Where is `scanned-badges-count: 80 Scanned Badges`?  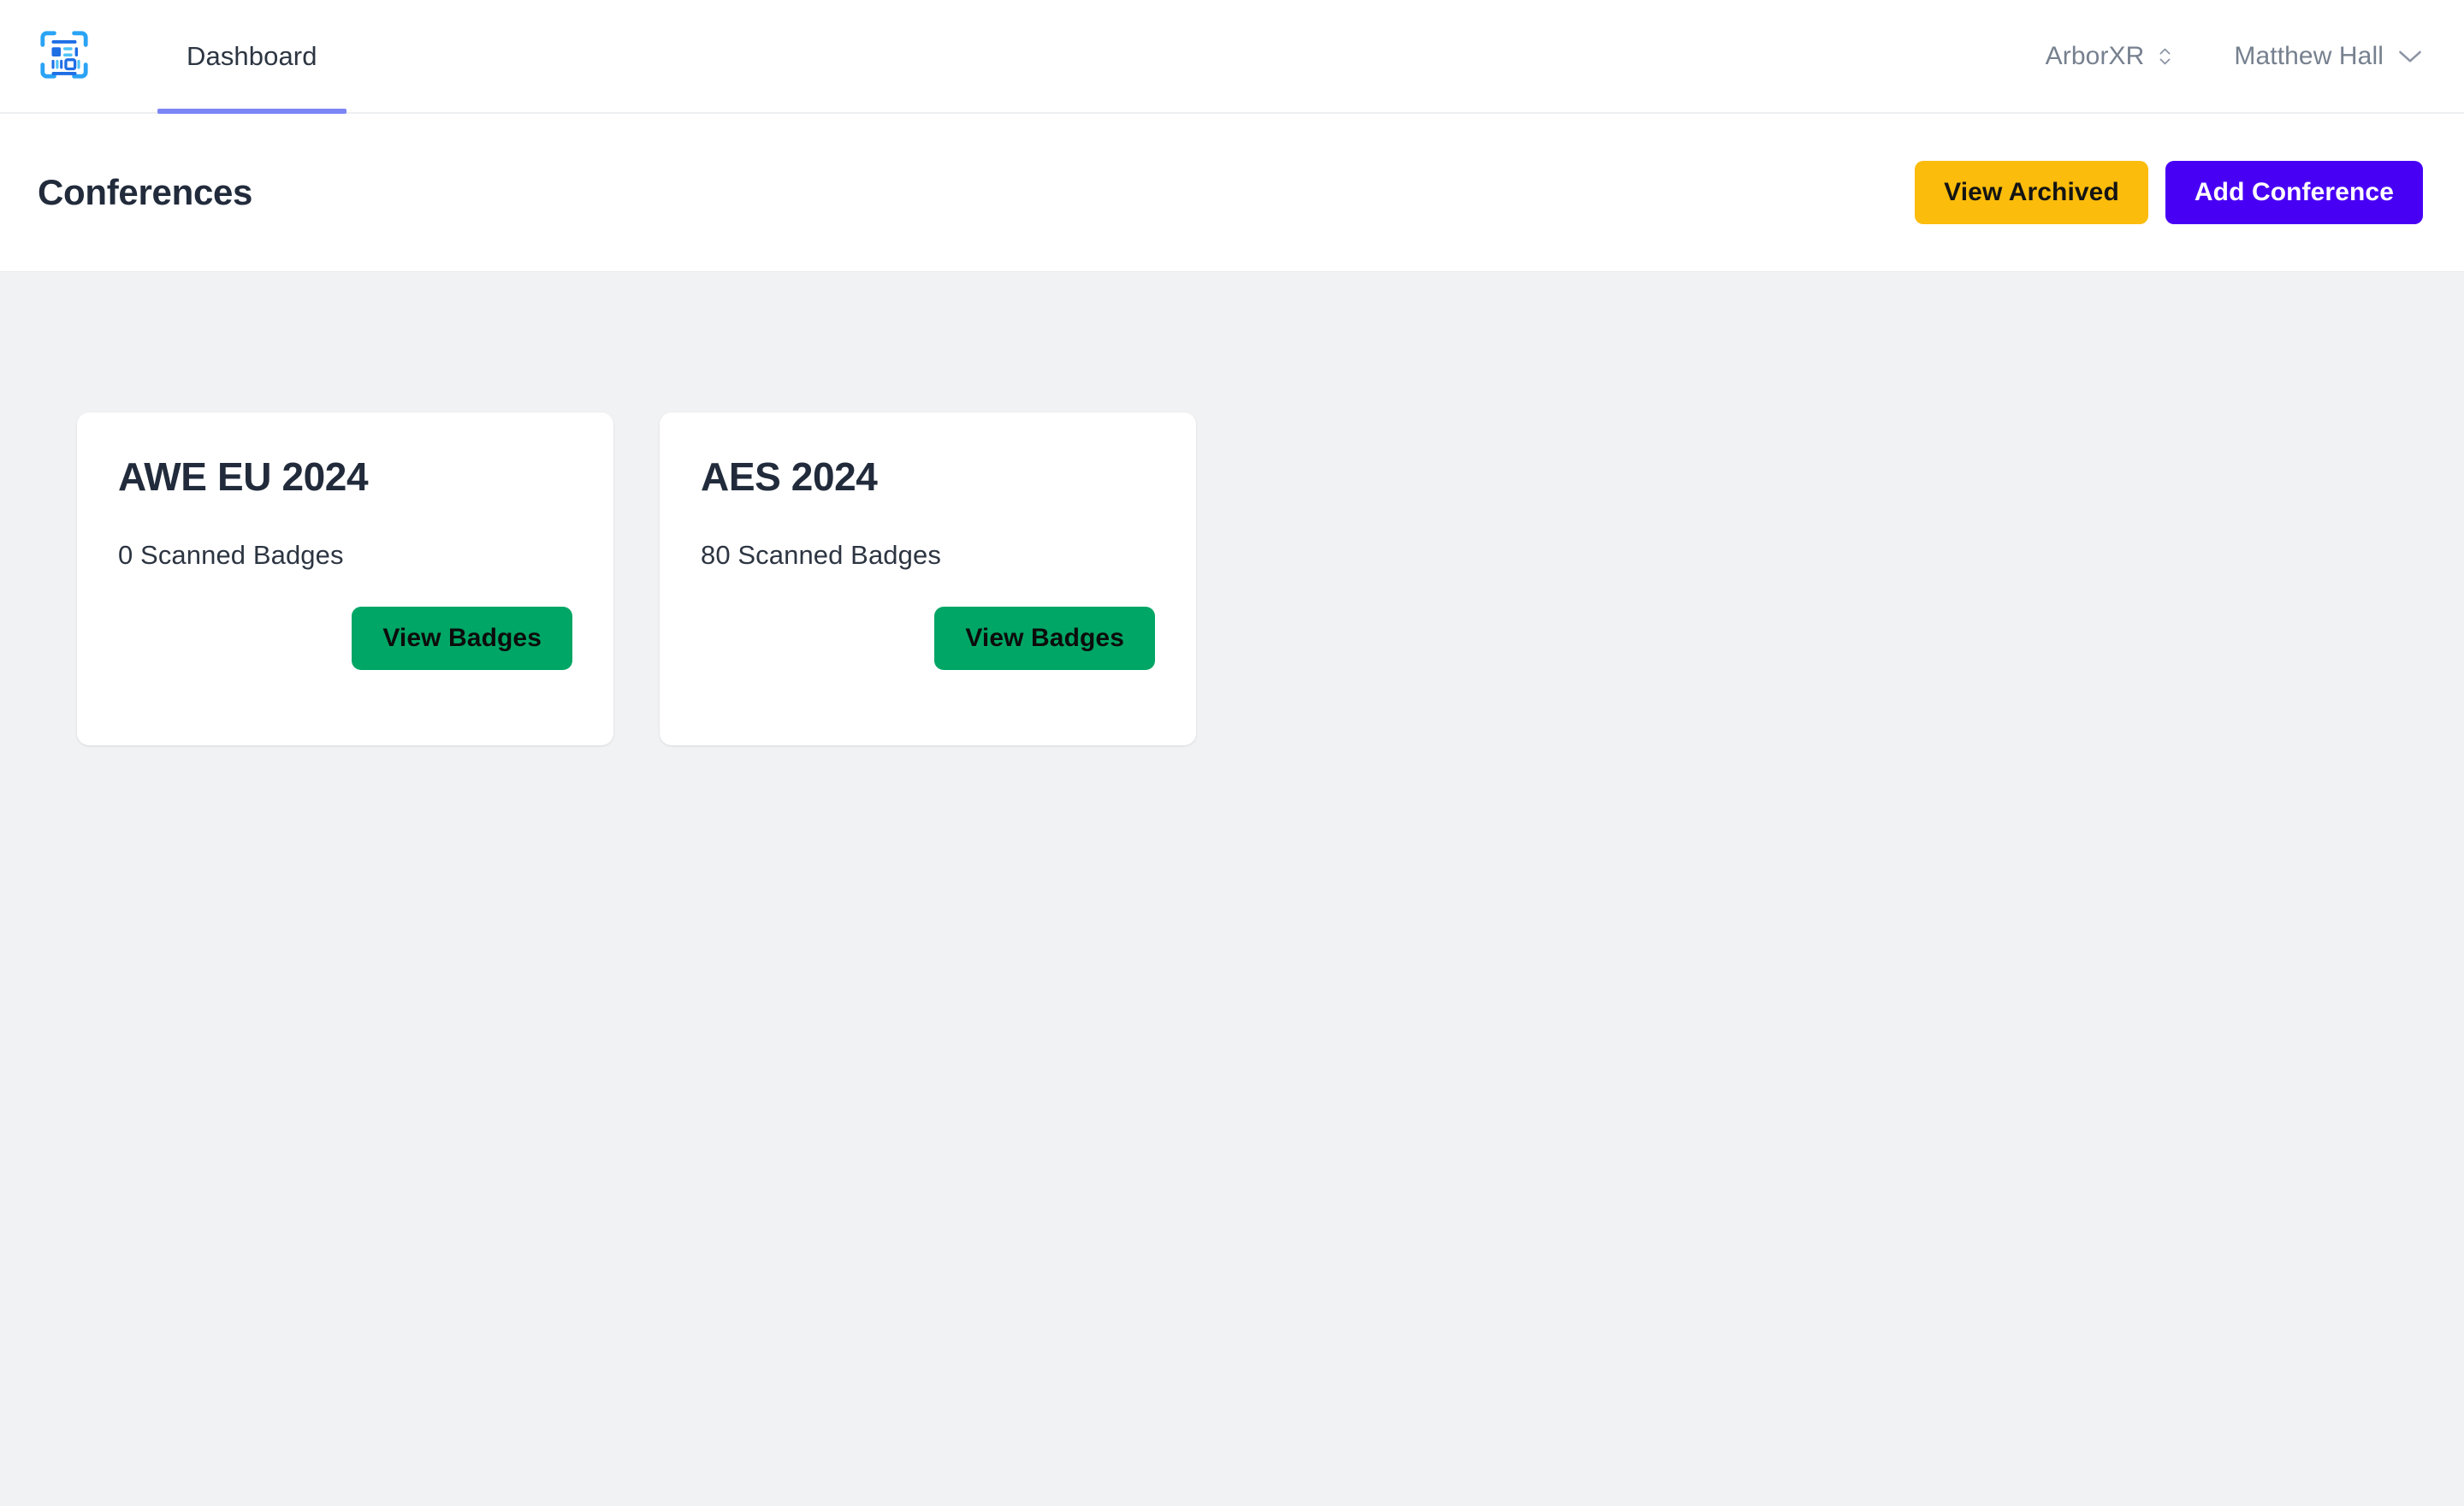 scanned-badges-count: 80 Scanned Badges is located at coordinates (821, 554).